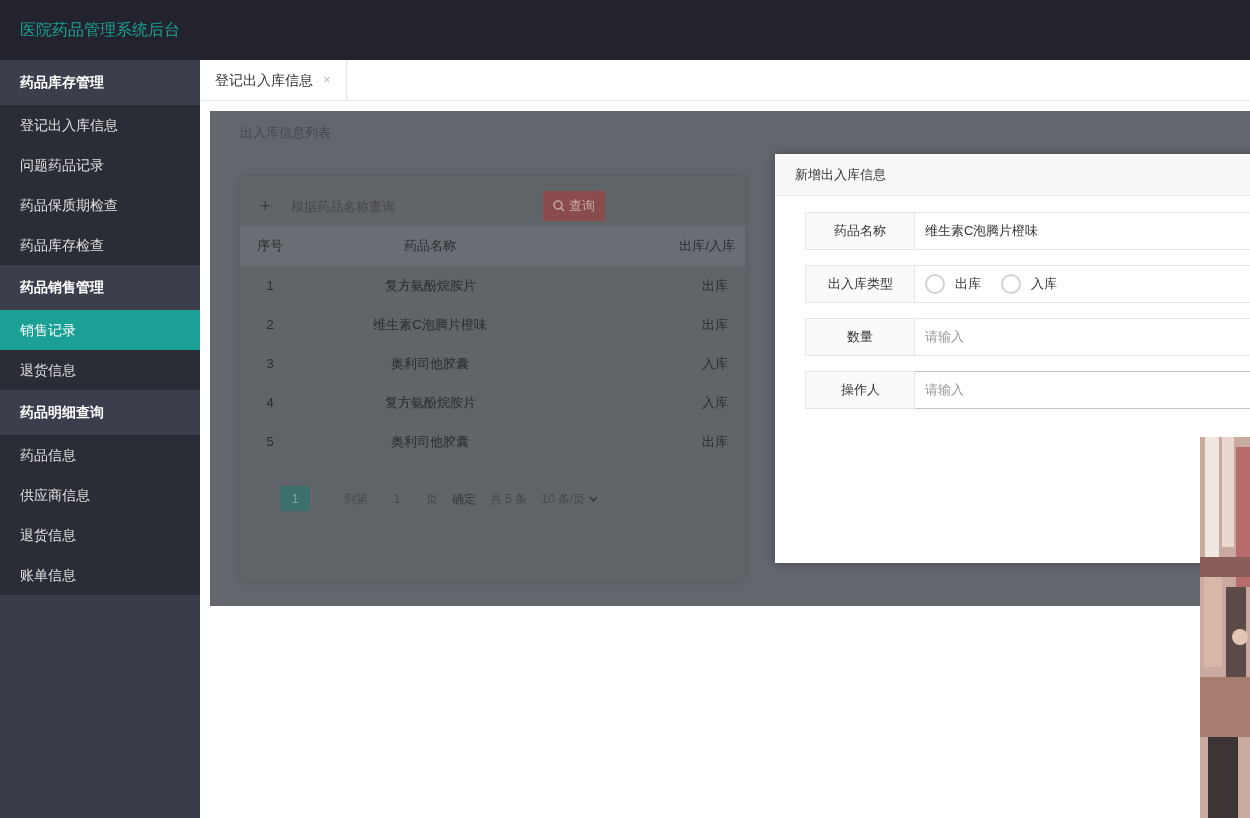 Image resolution: width=1250 pixels, height=818 pixels. What do you see at coordinates (100, 125) in the screenshot?
I see `sidebar-item: 登记出入库信息` at bounding box center [100, 125].